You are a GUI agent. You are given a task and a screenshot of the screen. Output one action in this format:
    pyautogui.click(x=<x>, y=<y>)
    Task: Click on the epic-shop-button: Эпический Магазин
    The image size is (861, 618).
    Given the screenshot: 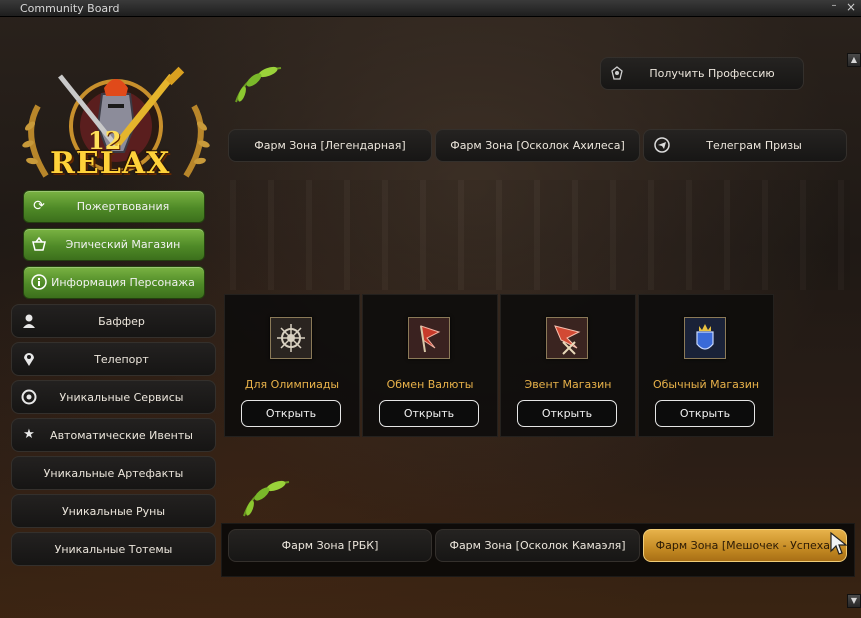 What is the action you would take?
    pyautogui.click(x=114, y=244)
    